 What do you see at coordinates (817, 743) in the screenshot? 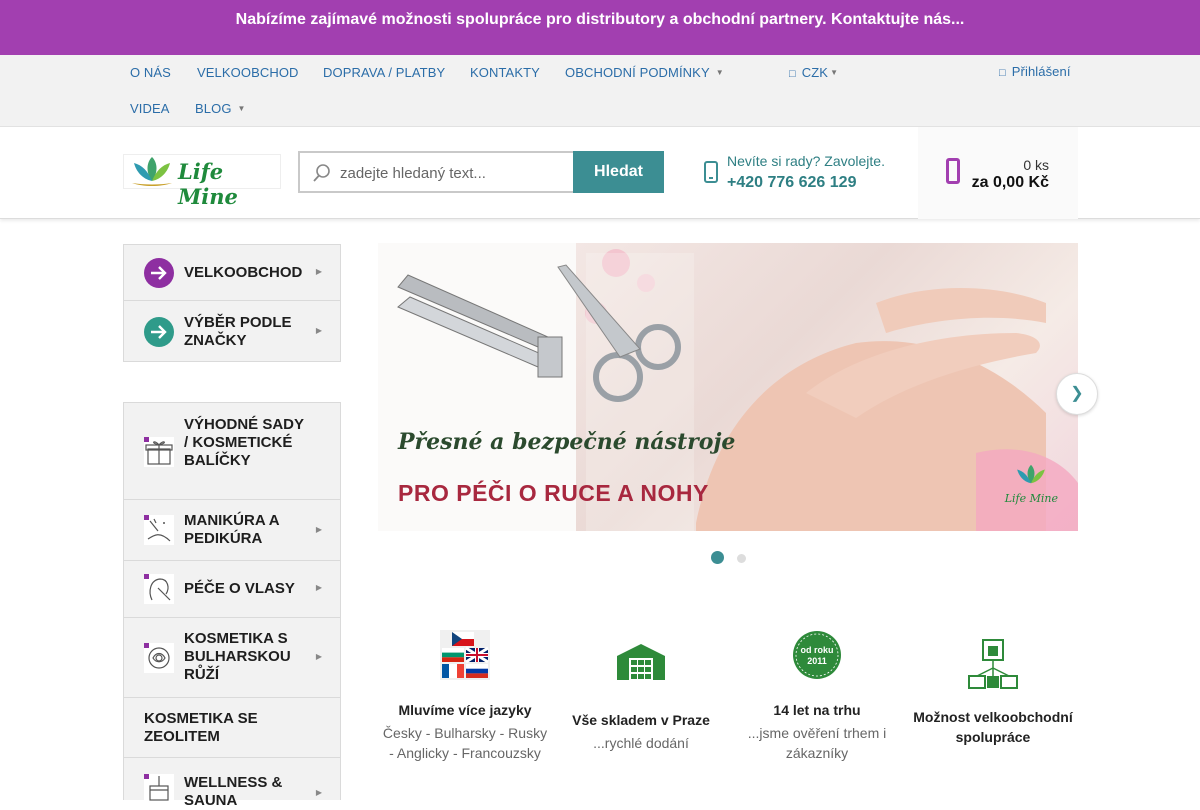
I see `feature-desc: ...jsme ověření trhem i zákazníky` at bounding box center [817, 743].